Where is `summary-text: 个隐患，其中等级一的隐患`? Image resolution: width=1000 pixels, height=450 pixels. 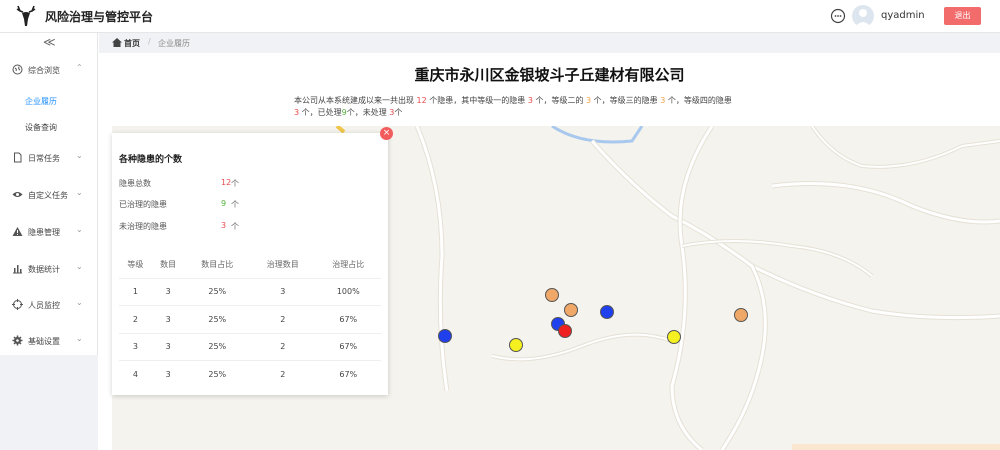 summary-text: 个隐患，其中等级一的隐患 is located at coordinates (477, 100).